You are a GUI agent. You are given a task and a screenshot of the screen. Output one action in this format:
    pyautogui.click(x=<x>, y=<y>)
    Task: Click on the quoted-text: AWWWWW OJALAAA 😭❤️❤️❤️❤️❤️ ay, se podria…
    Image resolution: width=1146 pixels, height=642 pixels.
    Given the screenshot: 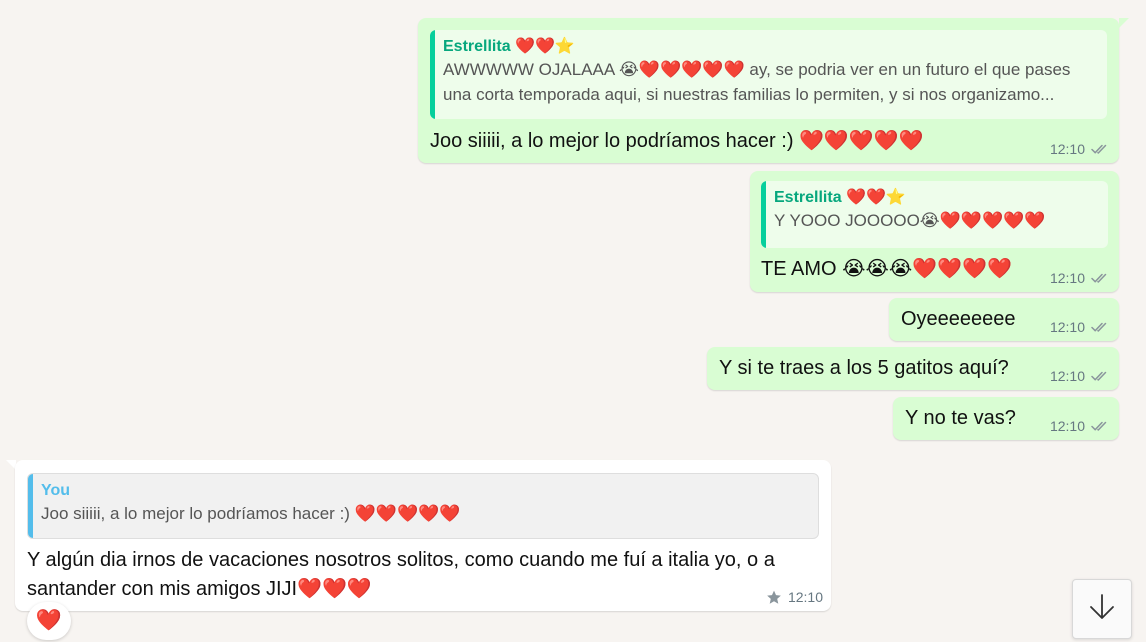 What is the action you would take?
    pyautogui.click(x=757, y=82)
    